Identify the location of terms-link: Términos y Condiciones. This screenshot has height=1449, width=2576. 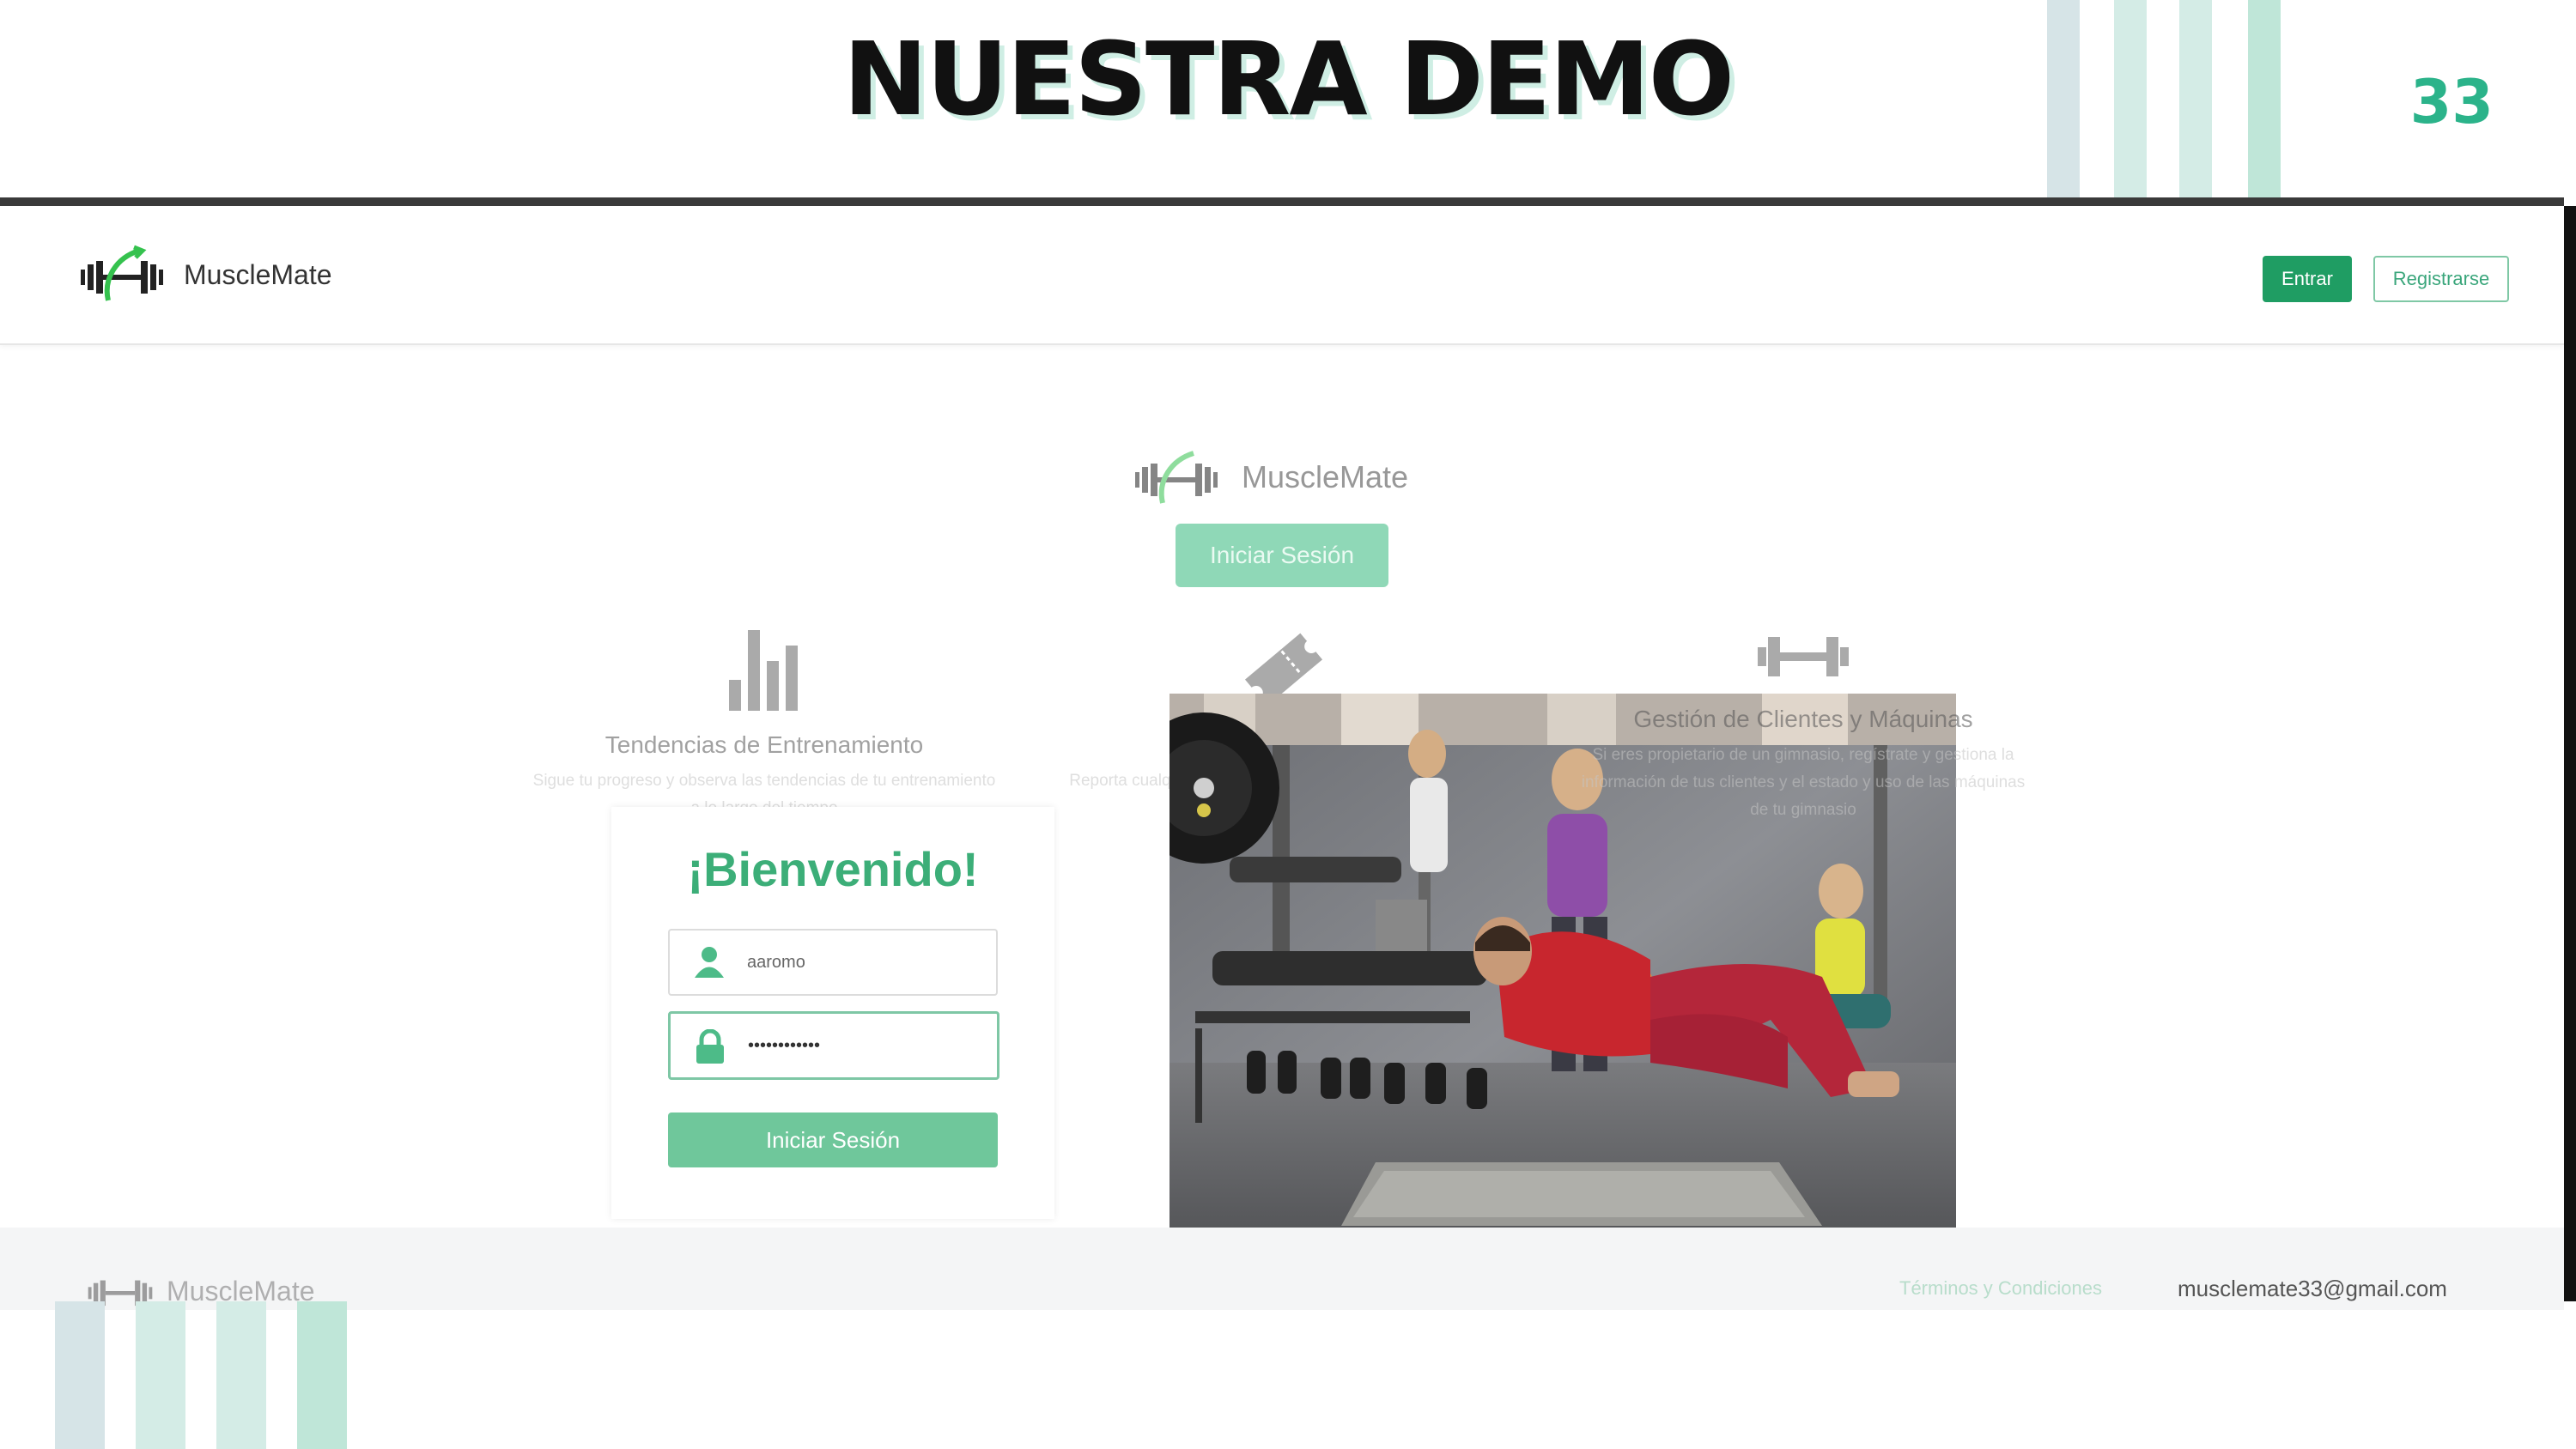
(2001, 1288).